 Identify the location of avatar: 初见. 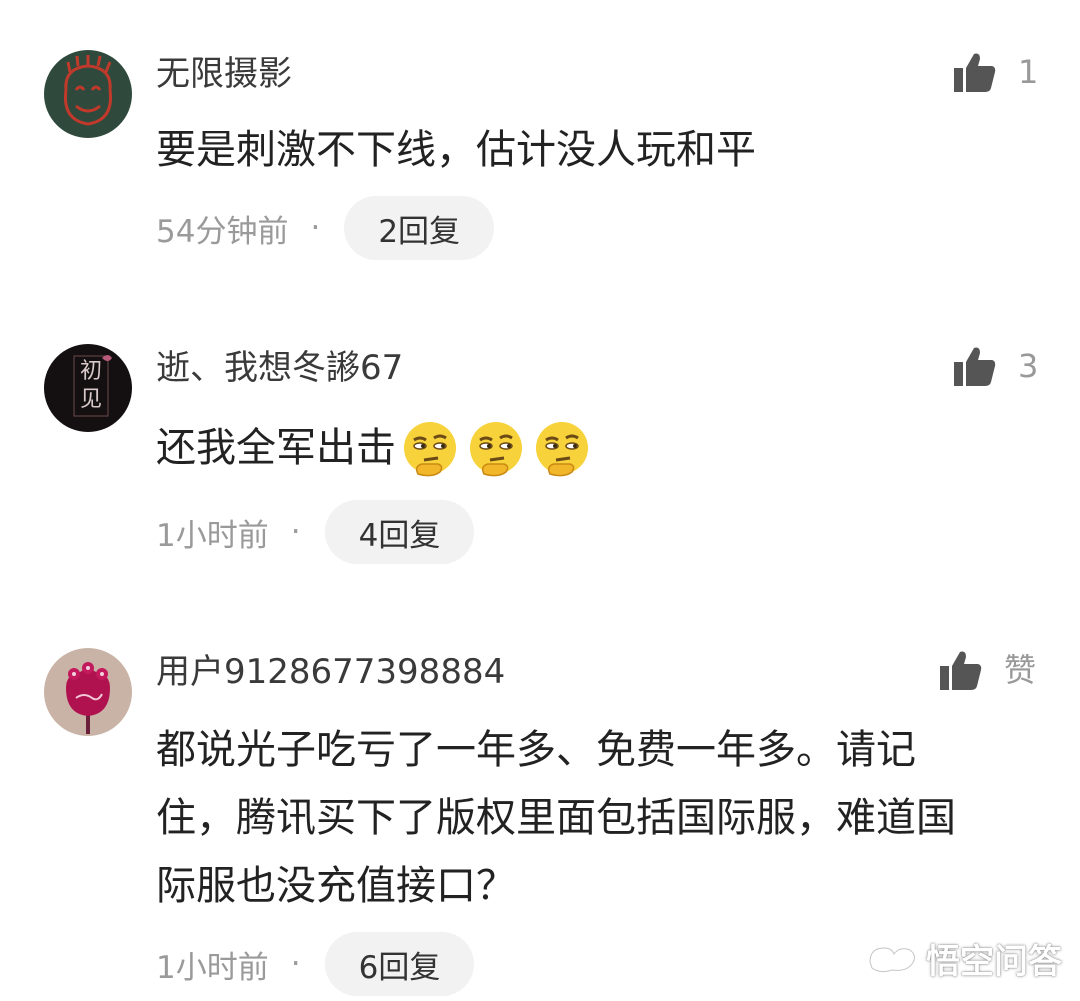
(88, 388).